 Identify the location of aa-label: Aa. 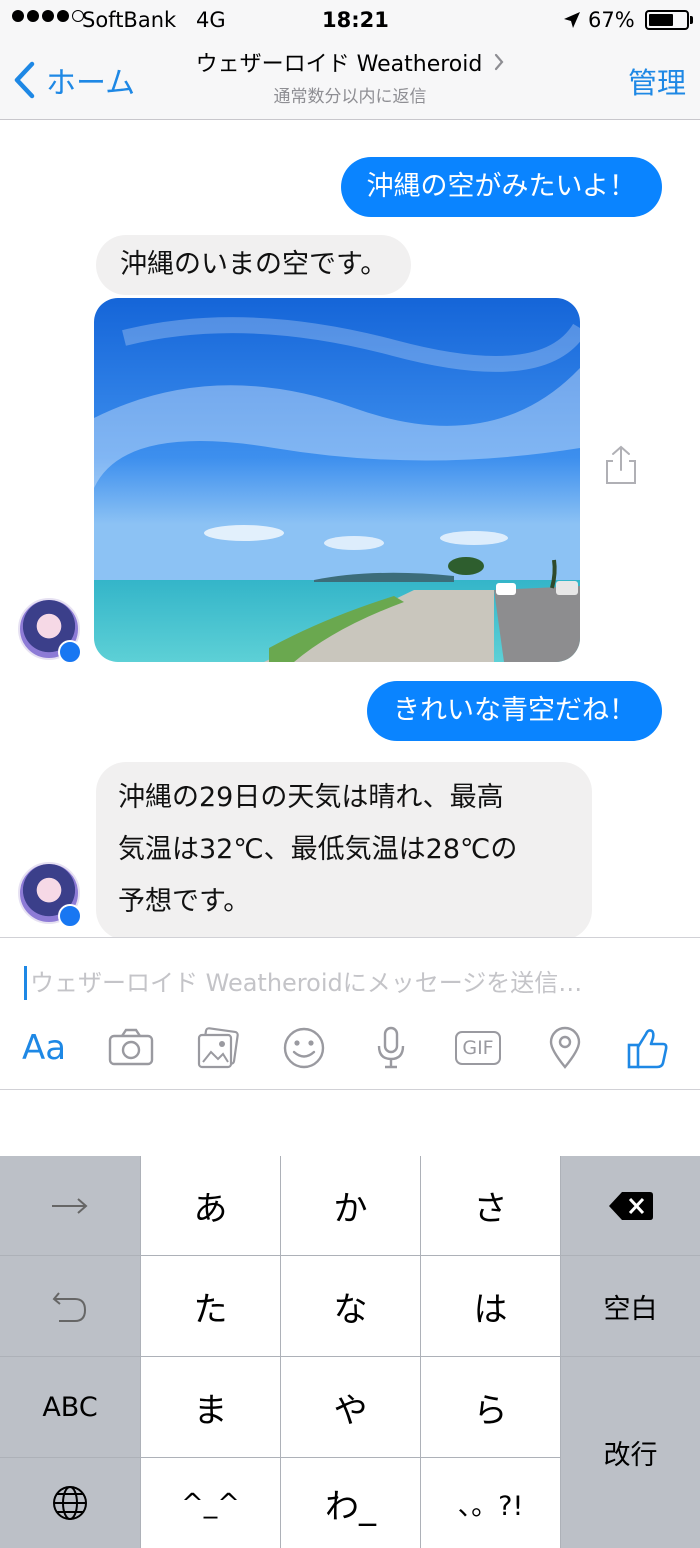
(44, 1048).